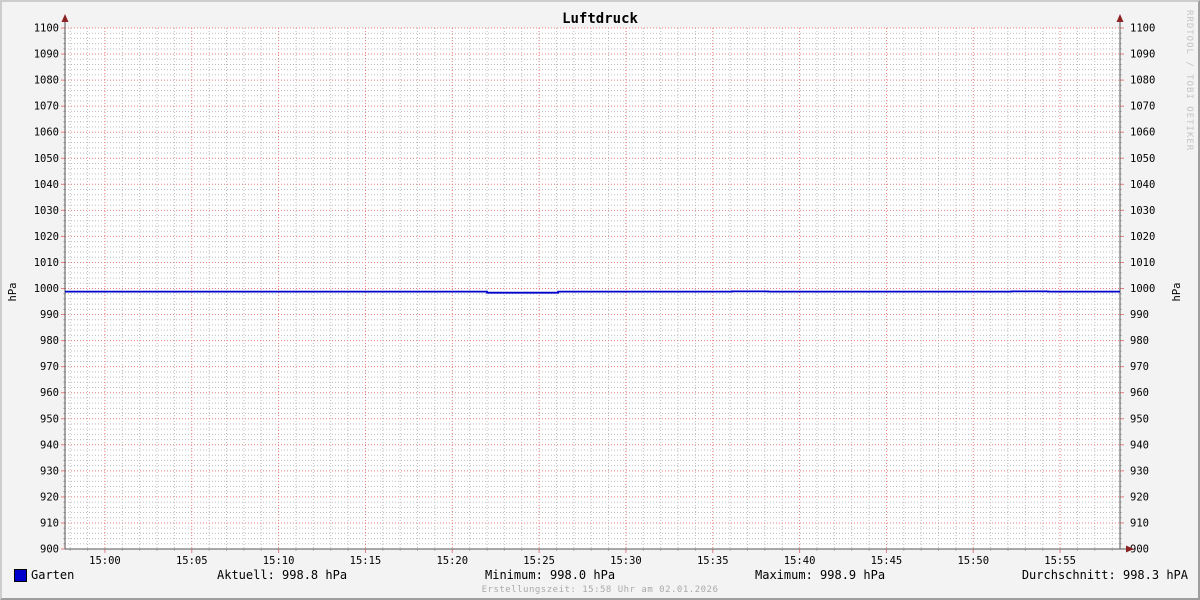  Describe the element at coordinates (282, 575) in the screenshot. I see `stat-aktuell: Aktuell: 998.8 hPa` at that location.